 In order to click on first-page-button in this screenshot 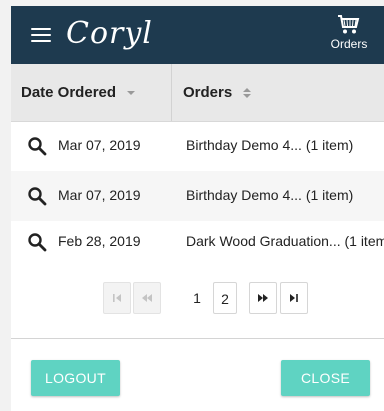, I will do `click(117, 298)`.